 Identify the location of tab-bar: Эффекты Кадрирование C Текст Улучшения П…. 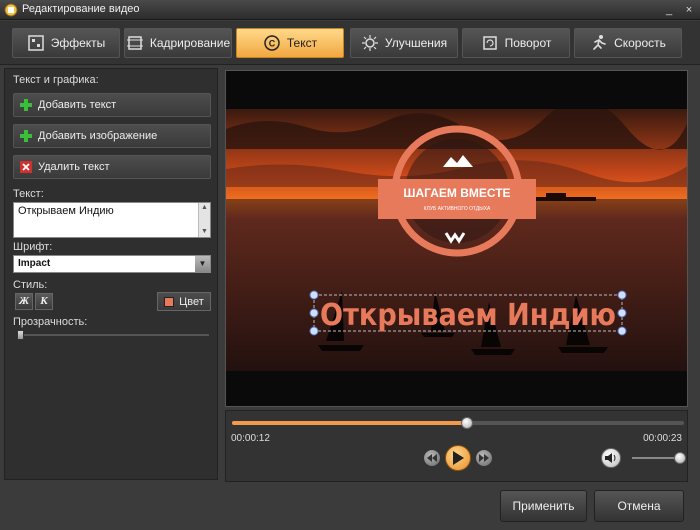
(350, 43).